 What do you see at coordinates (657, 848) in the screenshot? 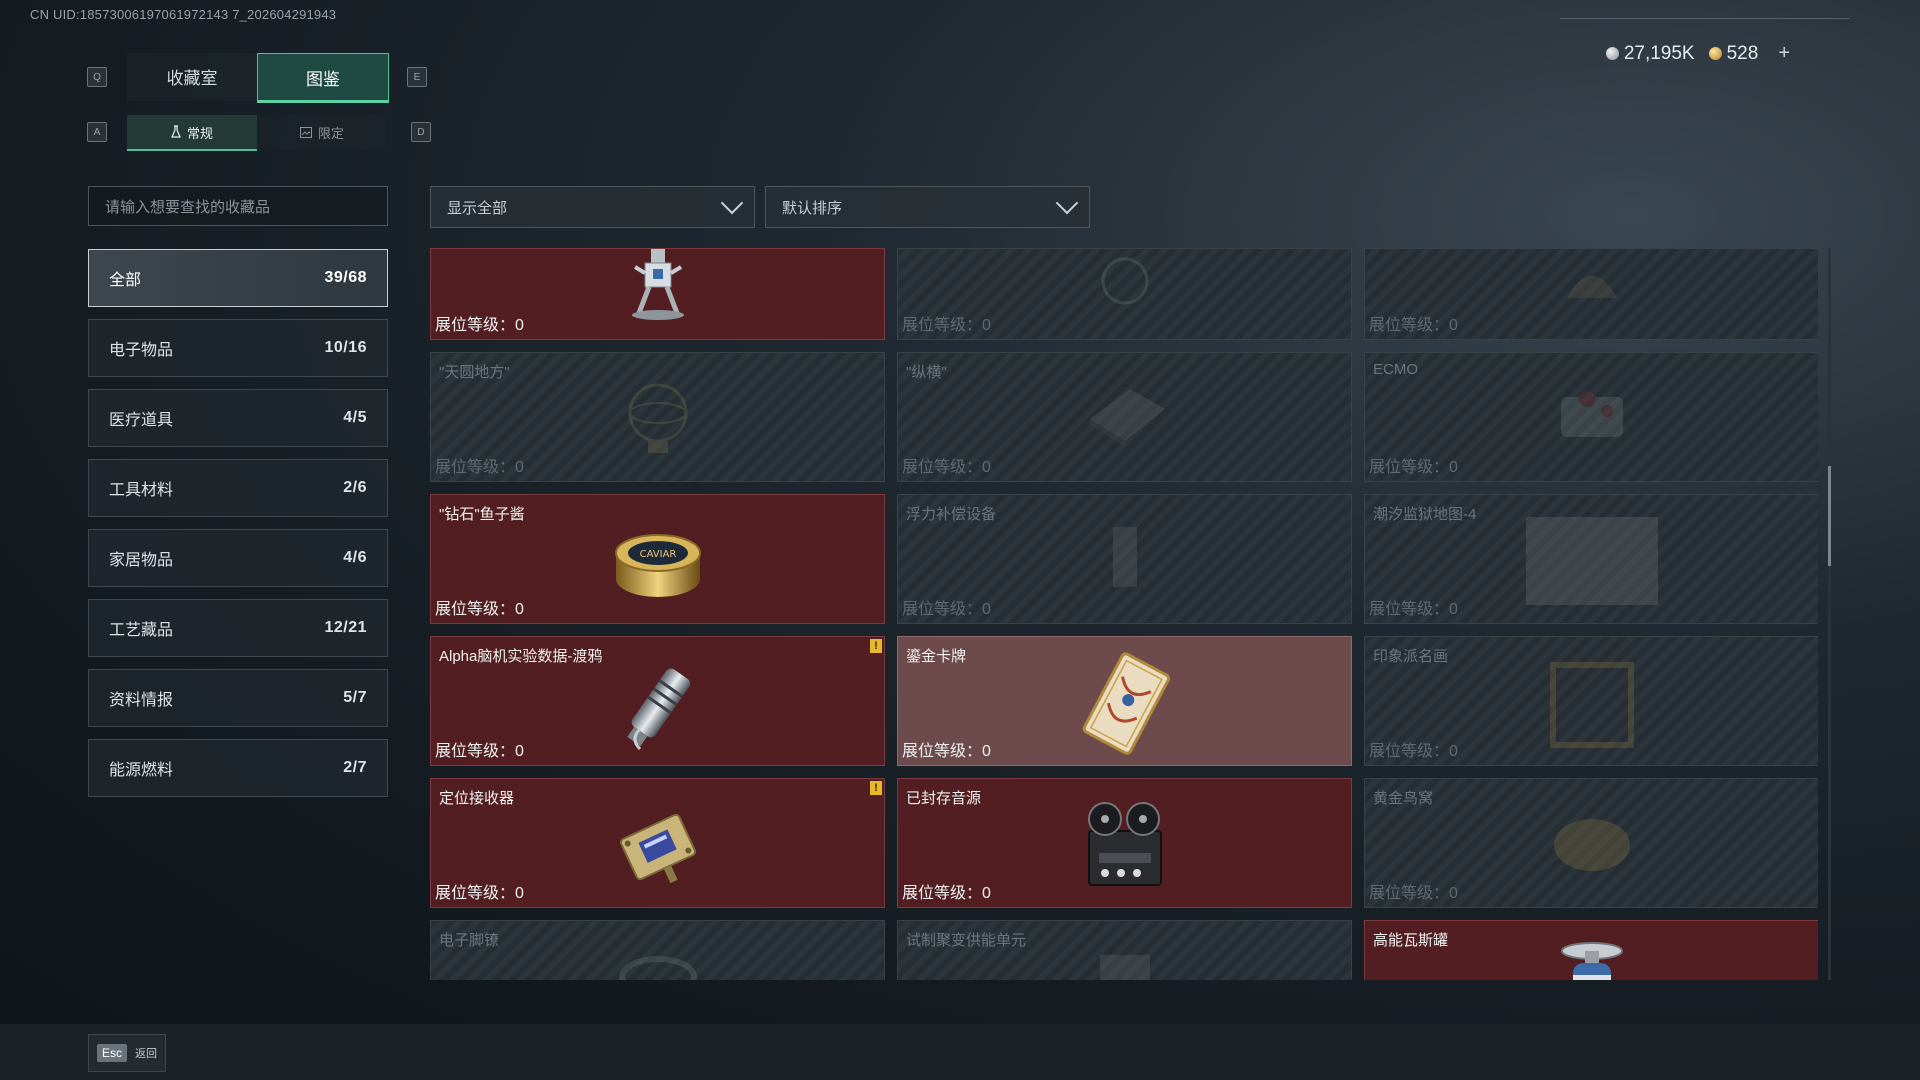
I see `receiver-icon` at bounding box center [657, 848].